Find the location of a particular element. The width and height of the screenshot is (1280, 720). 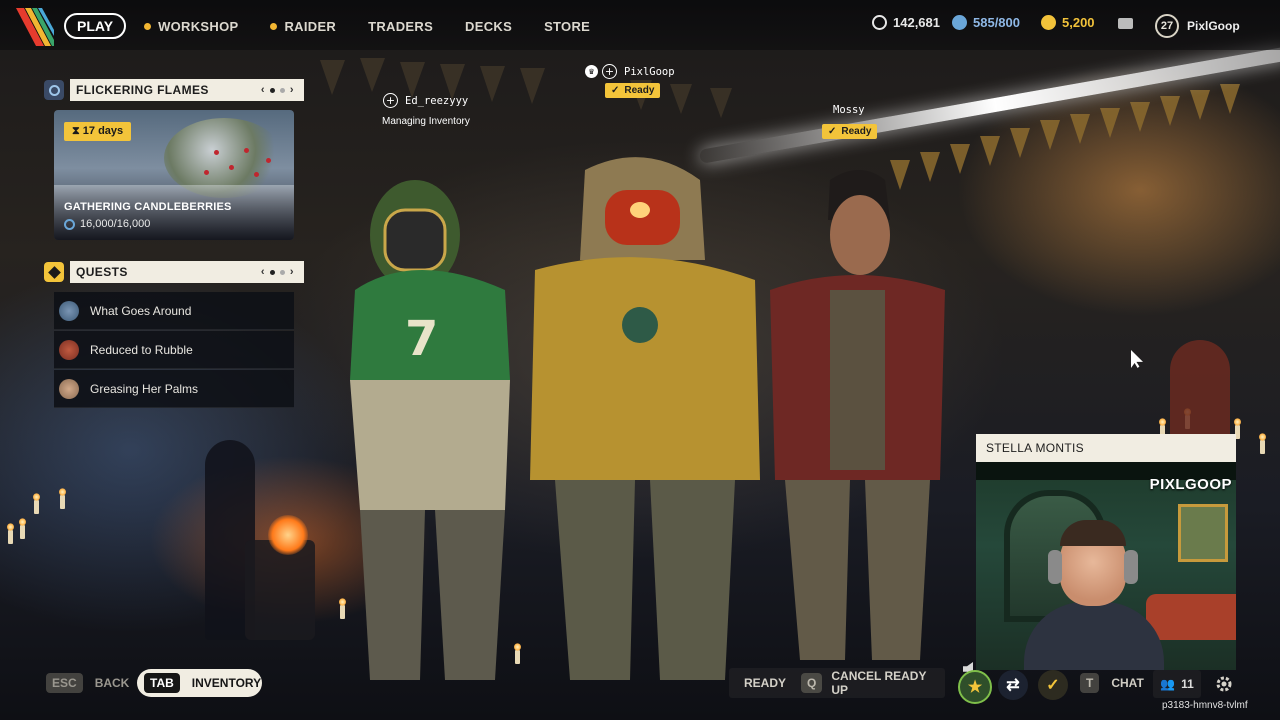

party-member1-name: + Ed_reezyyy is located at coordinates (425, 100).